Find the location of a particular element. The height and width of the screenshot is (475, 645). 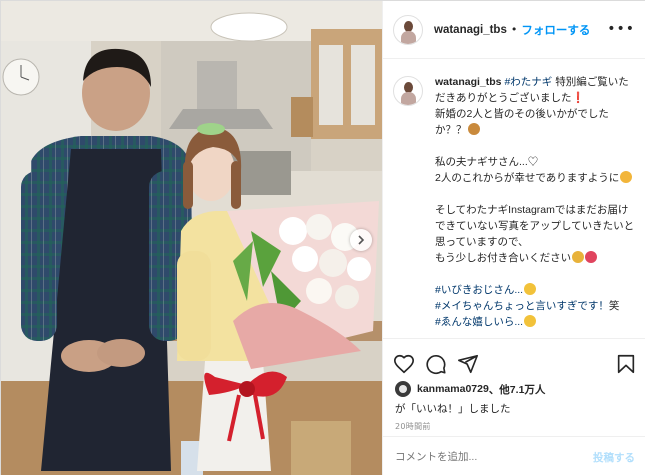

caption-line: #メイちゃんちょっと言いすぎです！笑 is located at coordinates (535, 306).